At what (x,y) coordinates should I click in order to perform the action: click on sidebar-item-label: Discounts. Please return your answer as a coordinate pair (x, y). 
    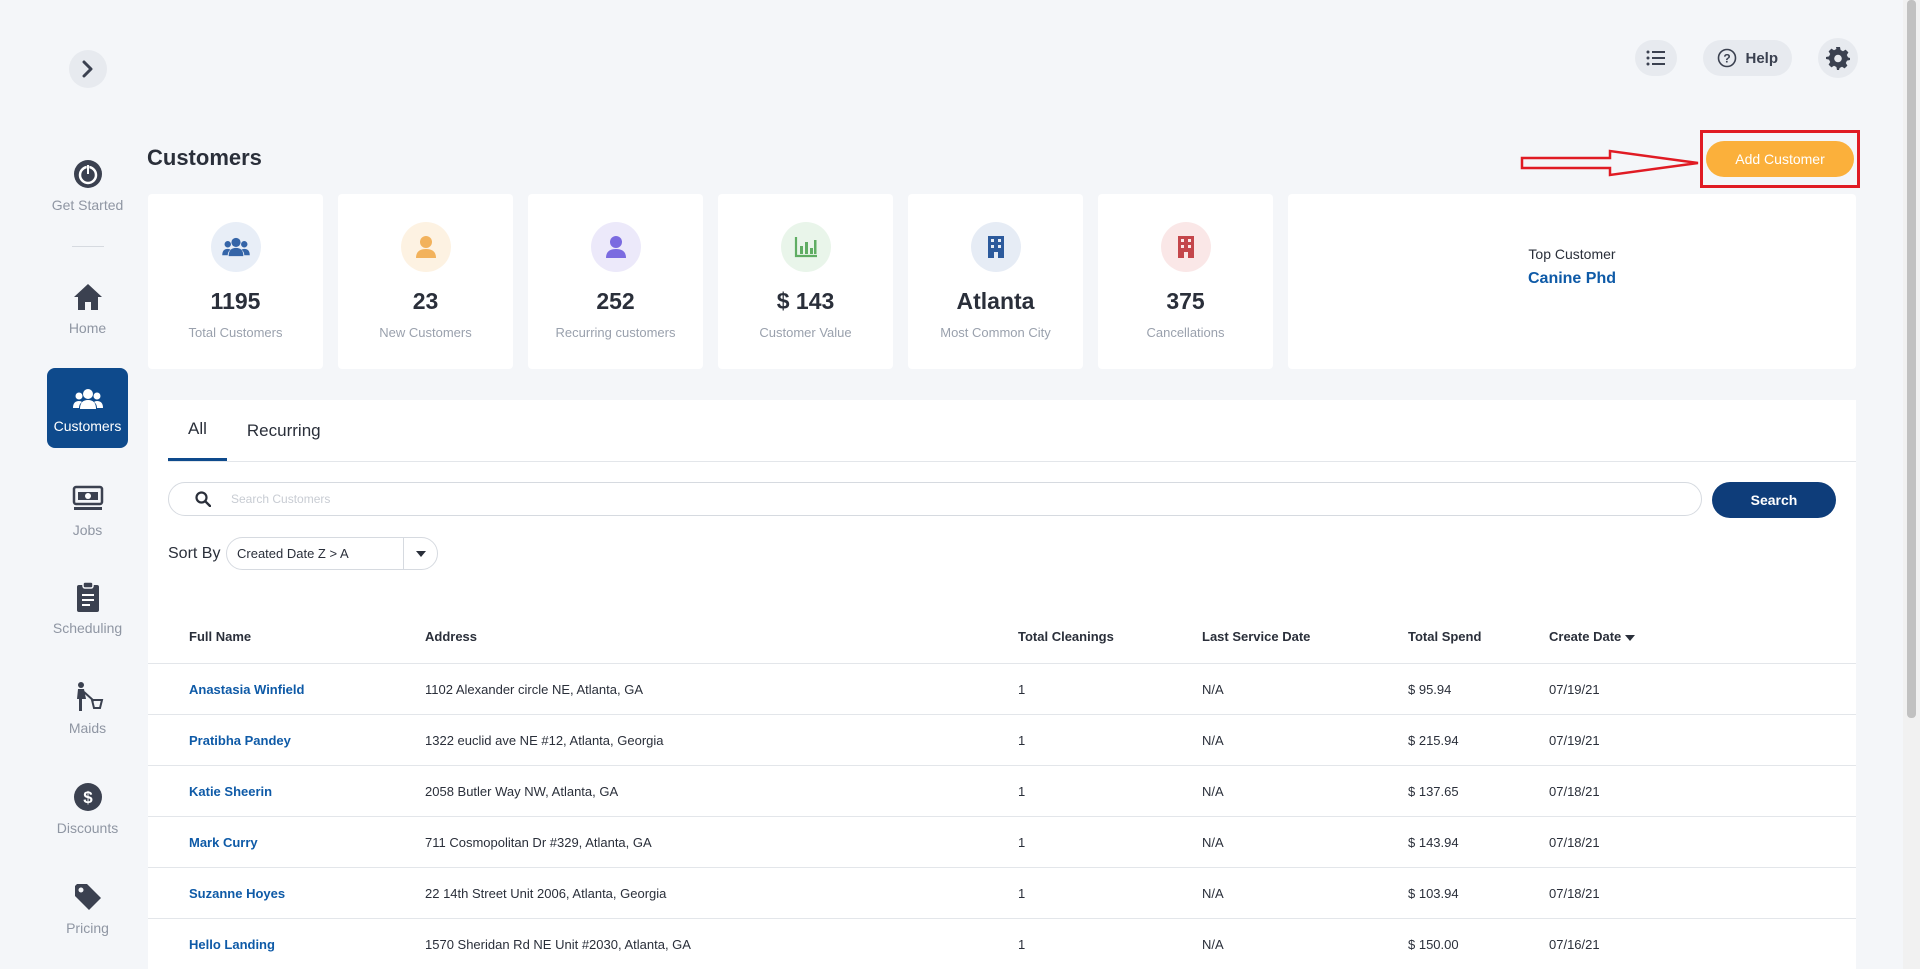
    Looking at the image, I should click on (87, 828).